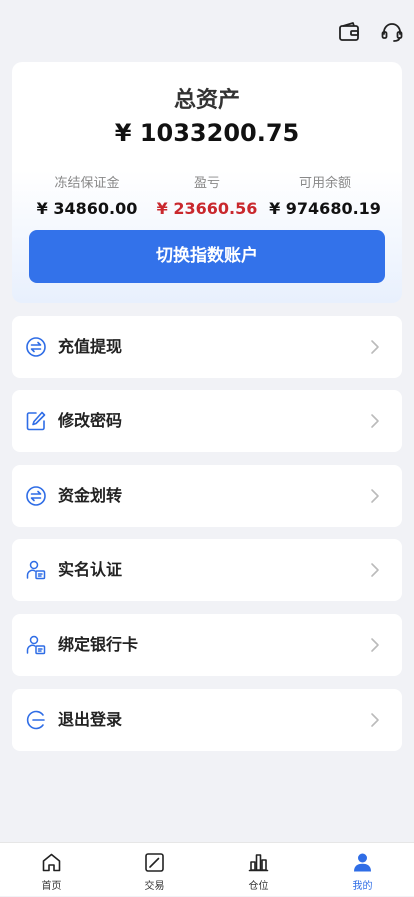 This screenshot has width=414, height=897. Describe the element at coordinates (87, 195) in the screenshot. I see `frozen-margin-stat: 冻结保证金 ¥ 34860.00` at that location.